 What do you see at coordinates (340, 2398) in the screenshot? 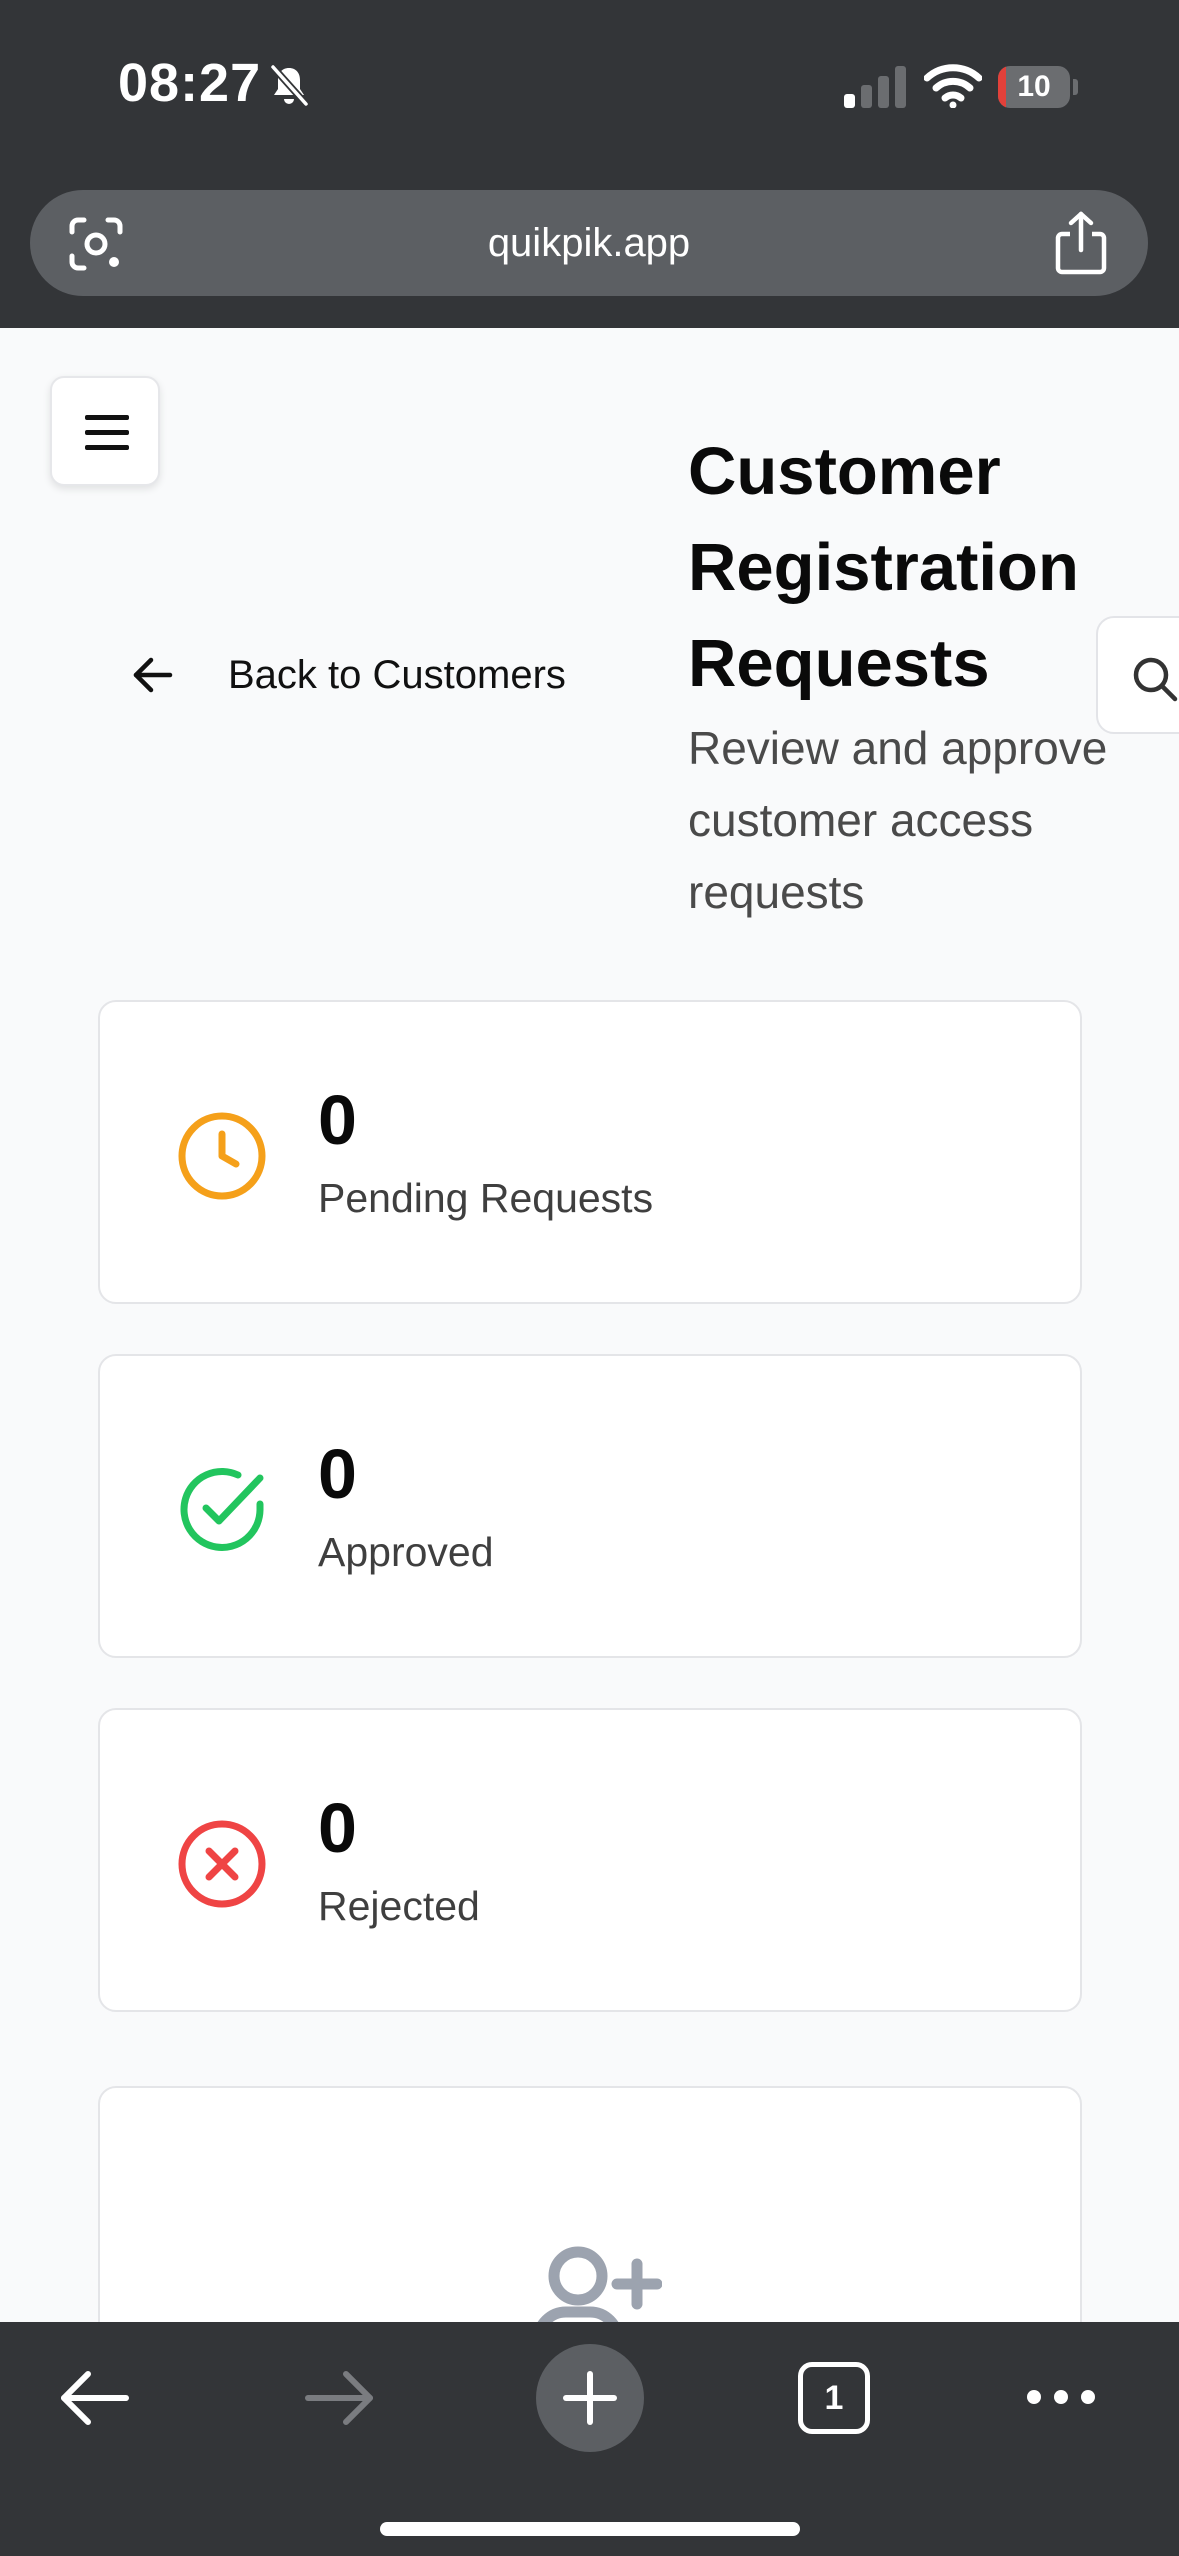
I see `browser-forward-icon` at bounding box center [340, 2398].